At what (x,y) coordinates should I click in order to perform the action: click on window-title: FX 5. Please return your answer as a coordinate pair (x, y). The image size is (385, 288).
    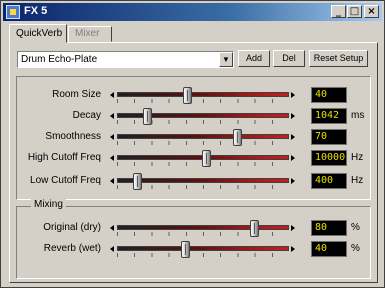
    Looking at the image, I should click on (36, 11).